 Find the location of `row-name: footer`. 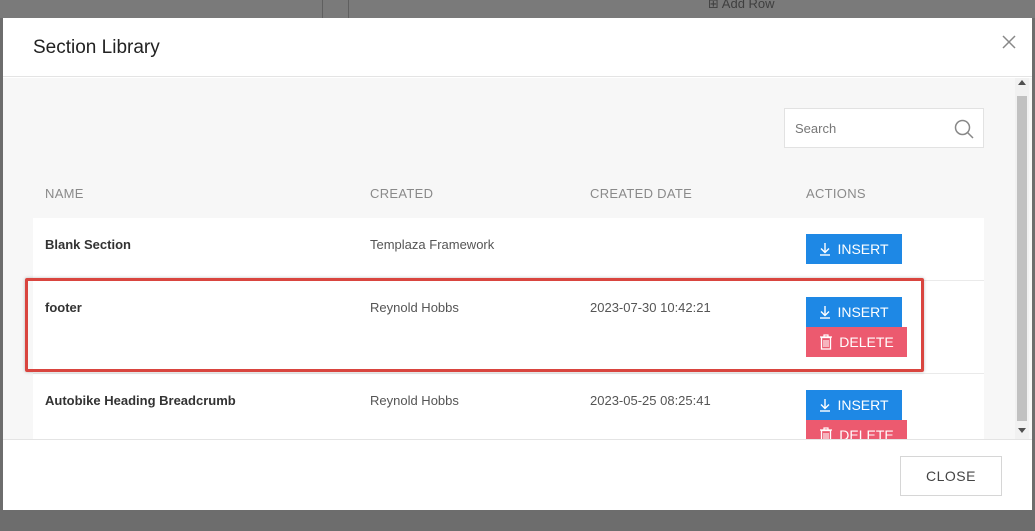

row-name: footer is located at coordinates (63, 307).